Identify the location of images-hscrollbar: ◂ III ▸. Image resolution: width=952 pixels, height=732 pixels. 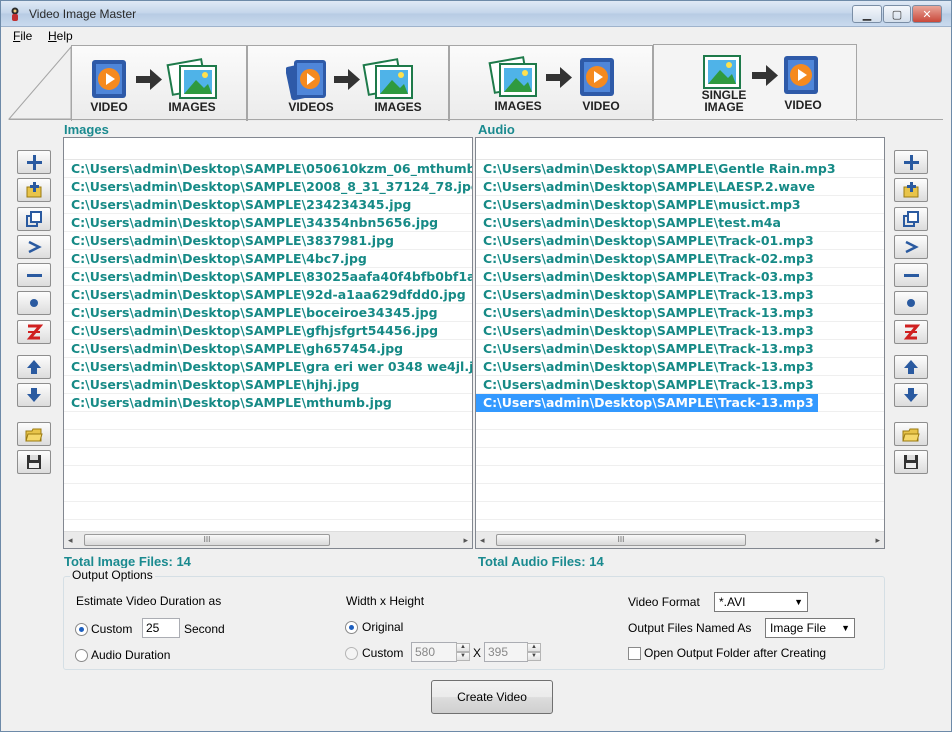
(268, 539).